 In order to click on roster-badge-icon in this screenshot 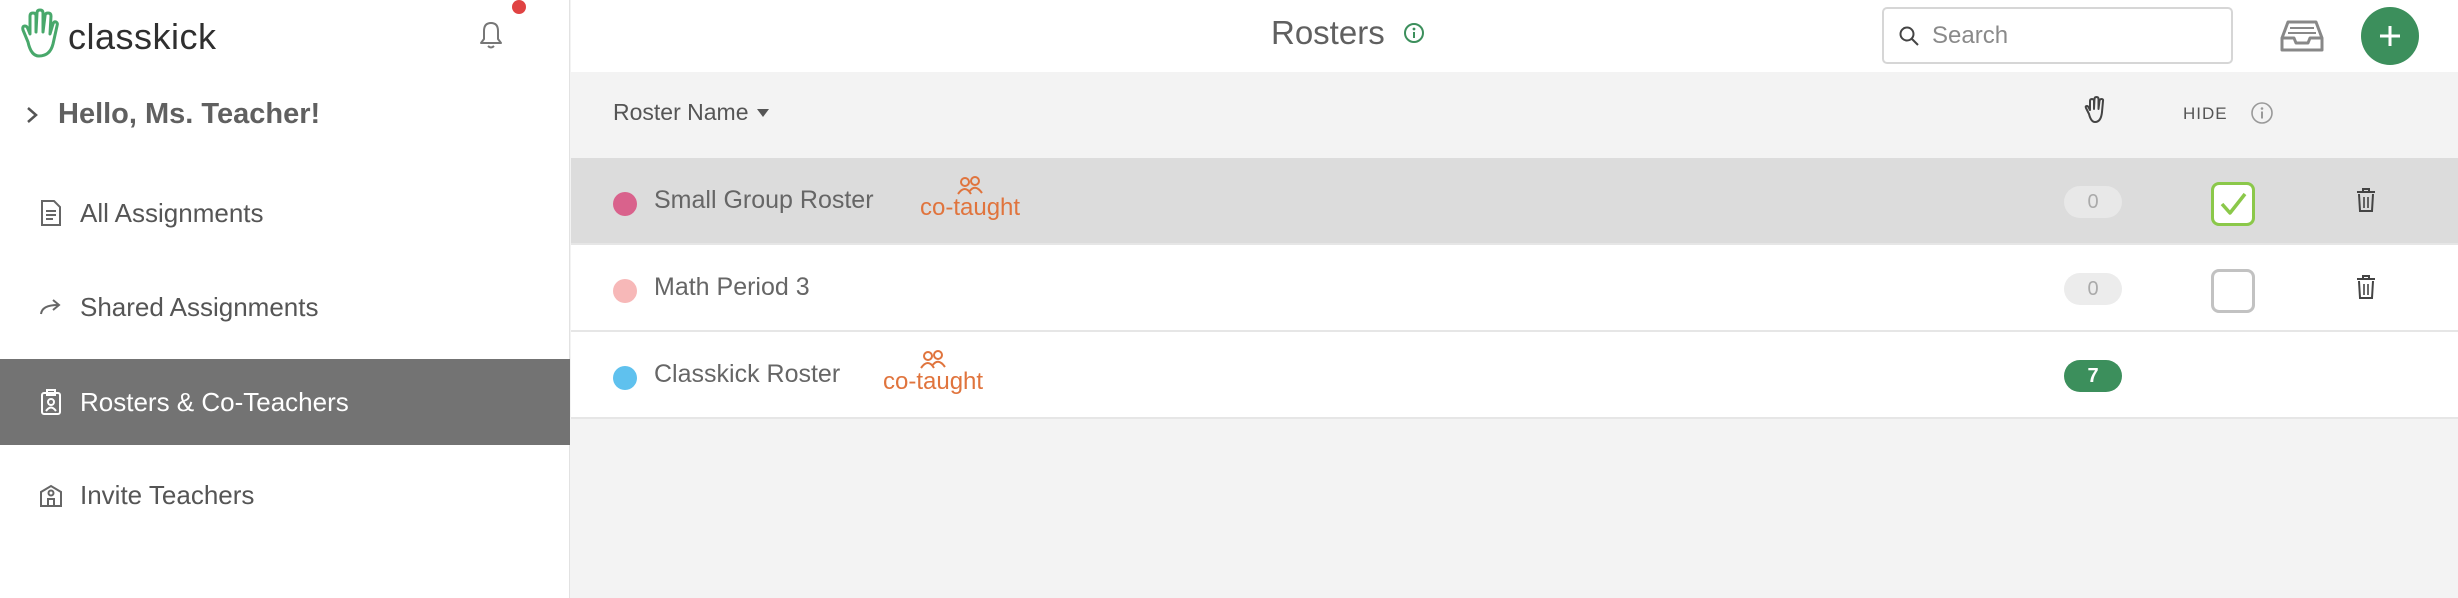, I will do `click(51, 402)`.